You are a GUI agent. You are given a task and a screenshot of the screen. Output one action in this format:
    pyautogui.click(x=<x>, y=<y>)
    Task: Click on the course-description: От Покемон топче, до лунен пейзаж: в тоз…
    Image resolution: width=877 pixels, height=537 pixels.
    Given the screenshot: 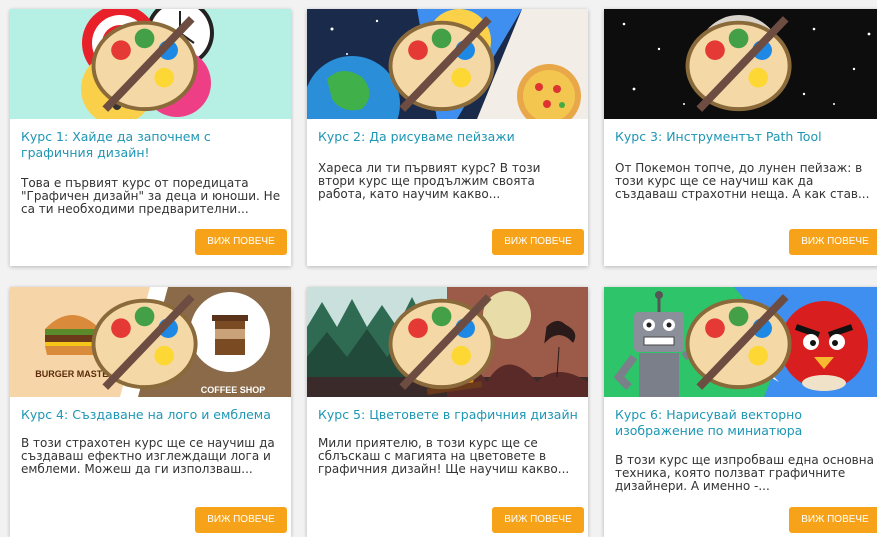 What is the action you would take?
    pyautogui.click(x=742, y=181)
    